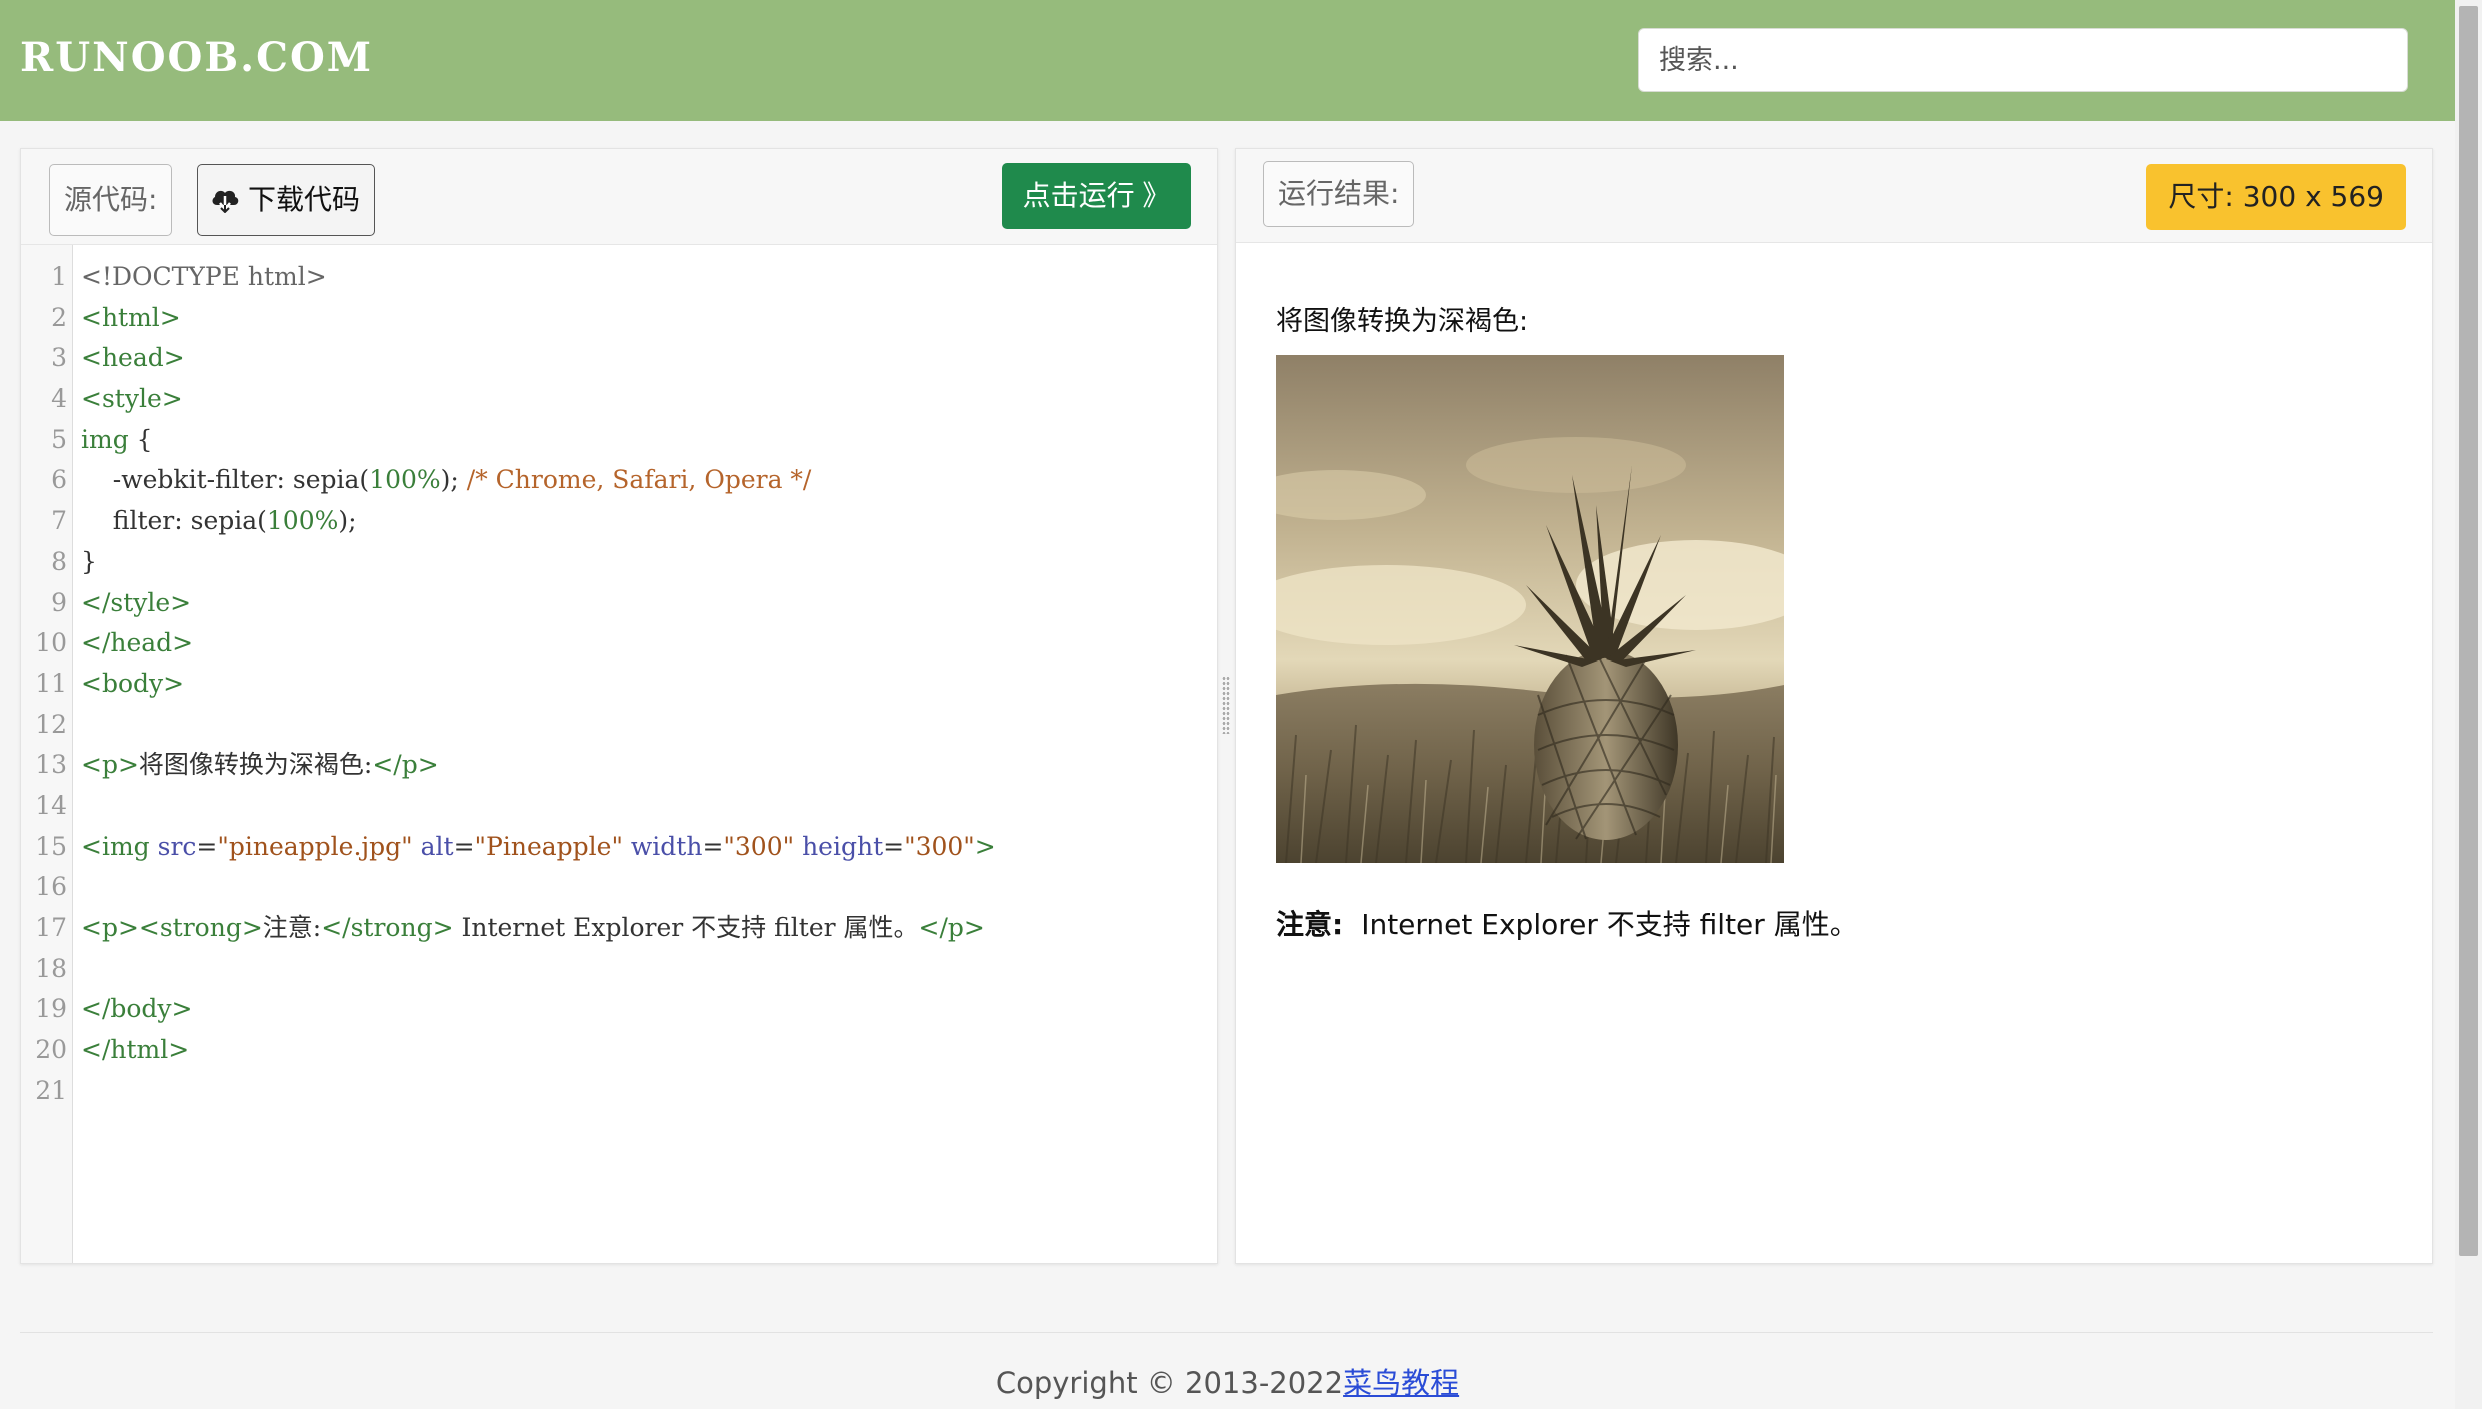 Image resolution: width=2482 pixels, height=1409 pixels. Describe the element at coordinates (135, 1050) in the screenshot. I see `line-content: </html>` at that location.